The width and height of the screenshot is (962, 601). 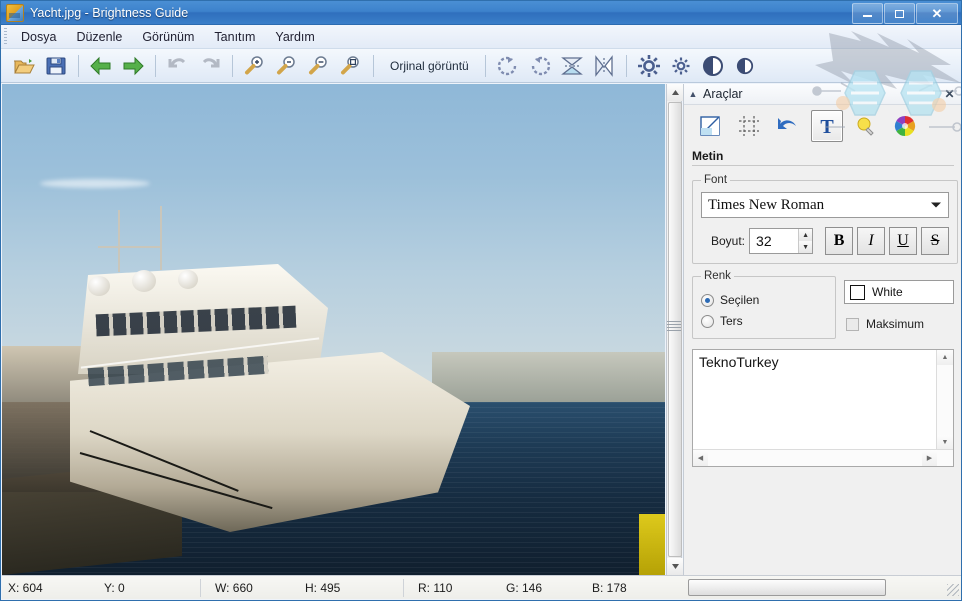 What do you see at coordinates (294, 37) in the screenshot?
I see `menu-item-yardim: Yardım` at bounding box center [294, 37].